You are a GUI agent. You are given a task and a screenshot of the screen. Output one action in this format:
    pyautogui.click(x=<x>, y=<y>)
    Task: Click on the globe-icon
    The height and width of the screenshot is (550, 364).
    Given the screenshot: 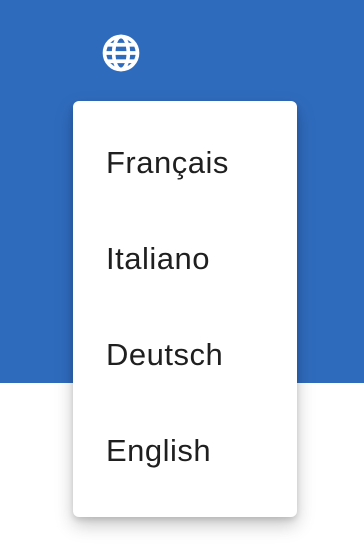 What is the action you would take?
    pyautogui.click(x=121, y=53)
    